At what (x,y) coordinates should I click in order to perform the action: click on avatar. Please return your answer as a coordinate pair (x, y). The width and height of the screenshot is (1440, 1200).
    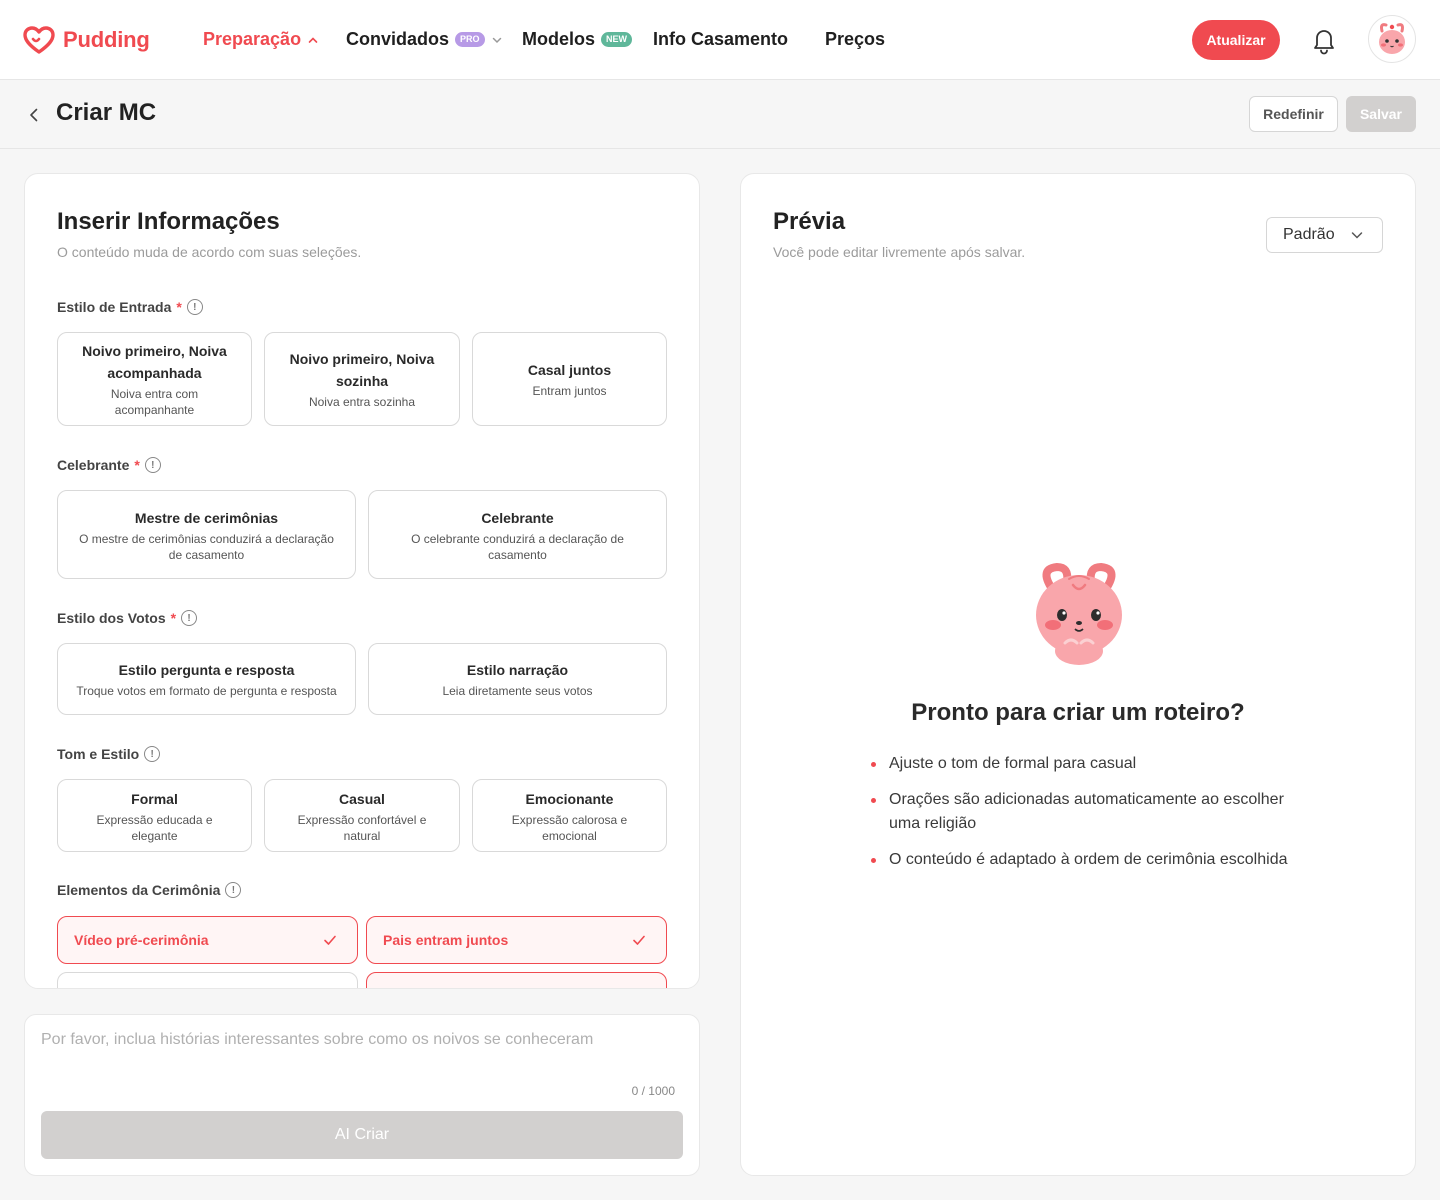
    Looking at the image, I should click on (1392, 39).